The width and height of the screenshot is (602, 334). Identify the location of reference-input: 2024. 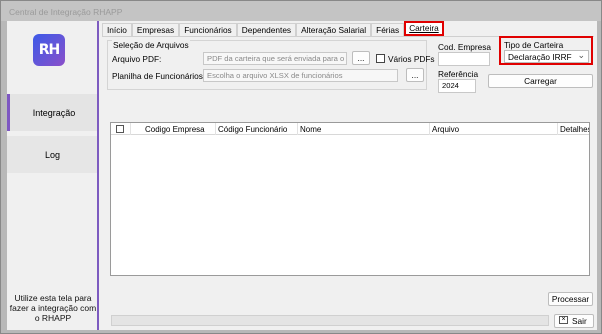
(457, 86).